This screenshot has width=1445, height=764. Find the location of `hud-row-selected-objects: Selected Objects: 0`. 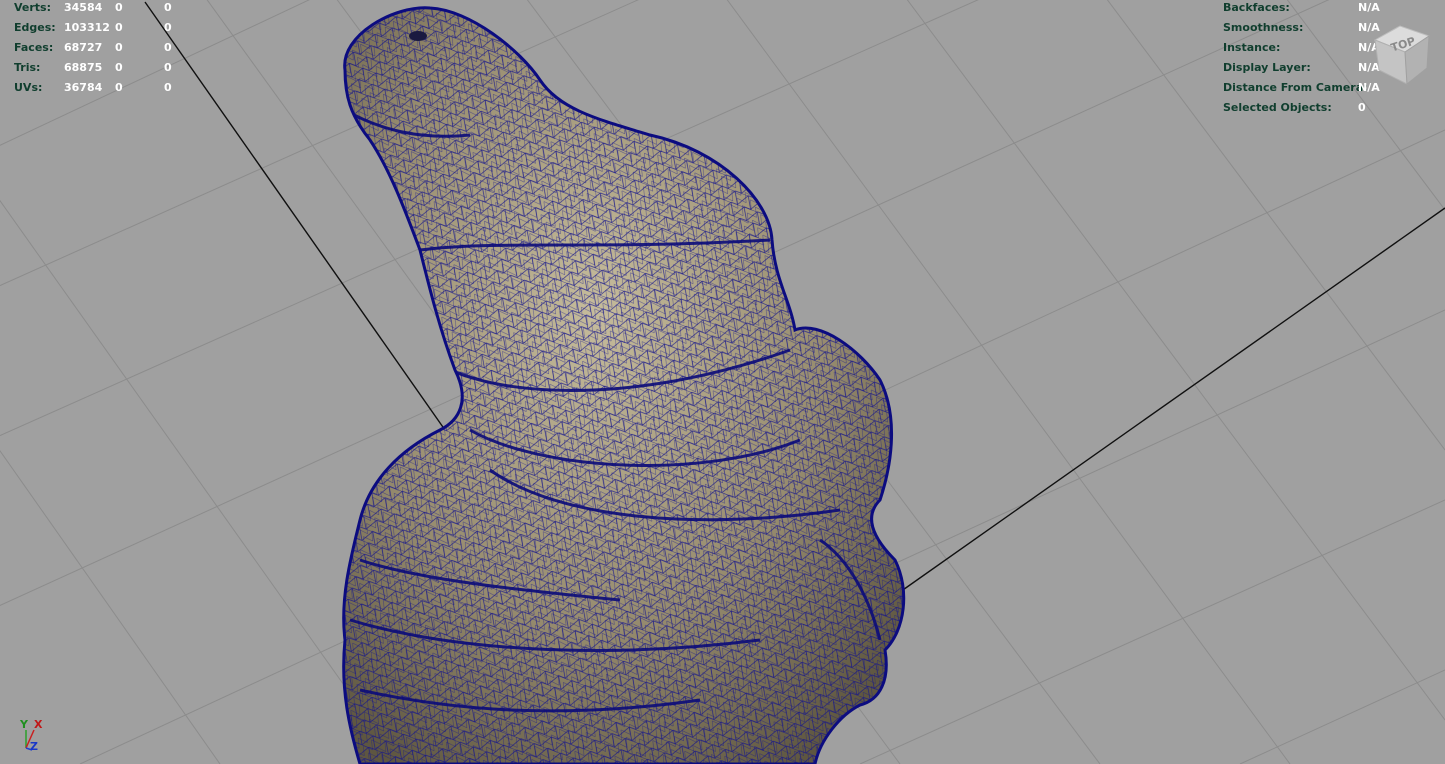

hud-row-selected-objects: Selected Objects: 0 is located at coordinates (1323, 108).